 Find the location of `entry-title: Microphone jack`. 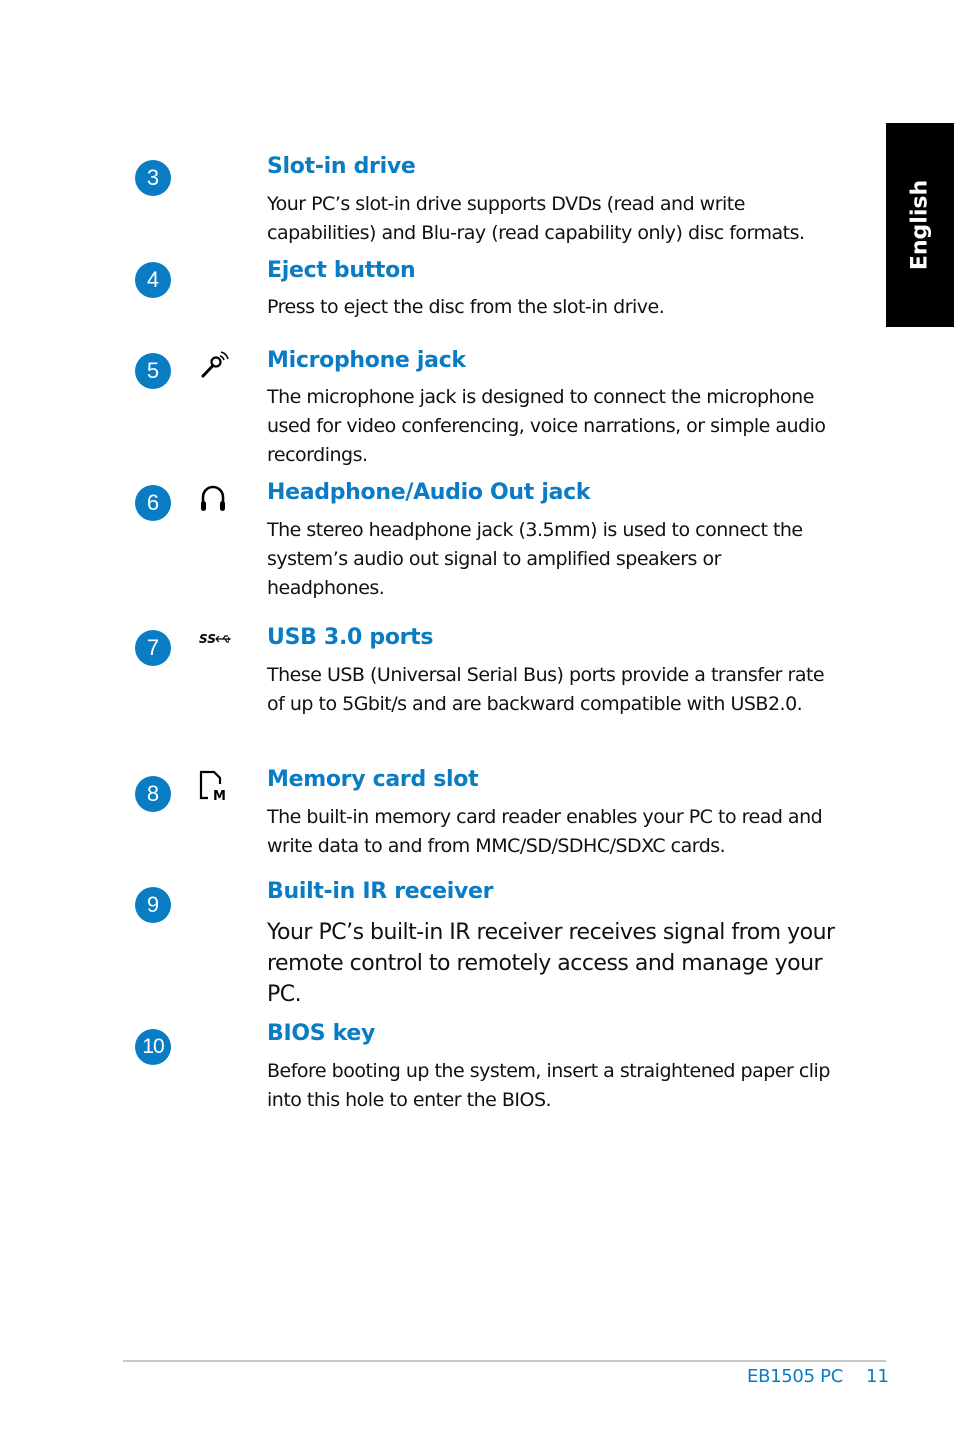

entry-title: Microphone jack is located at coordinates (366, 360).